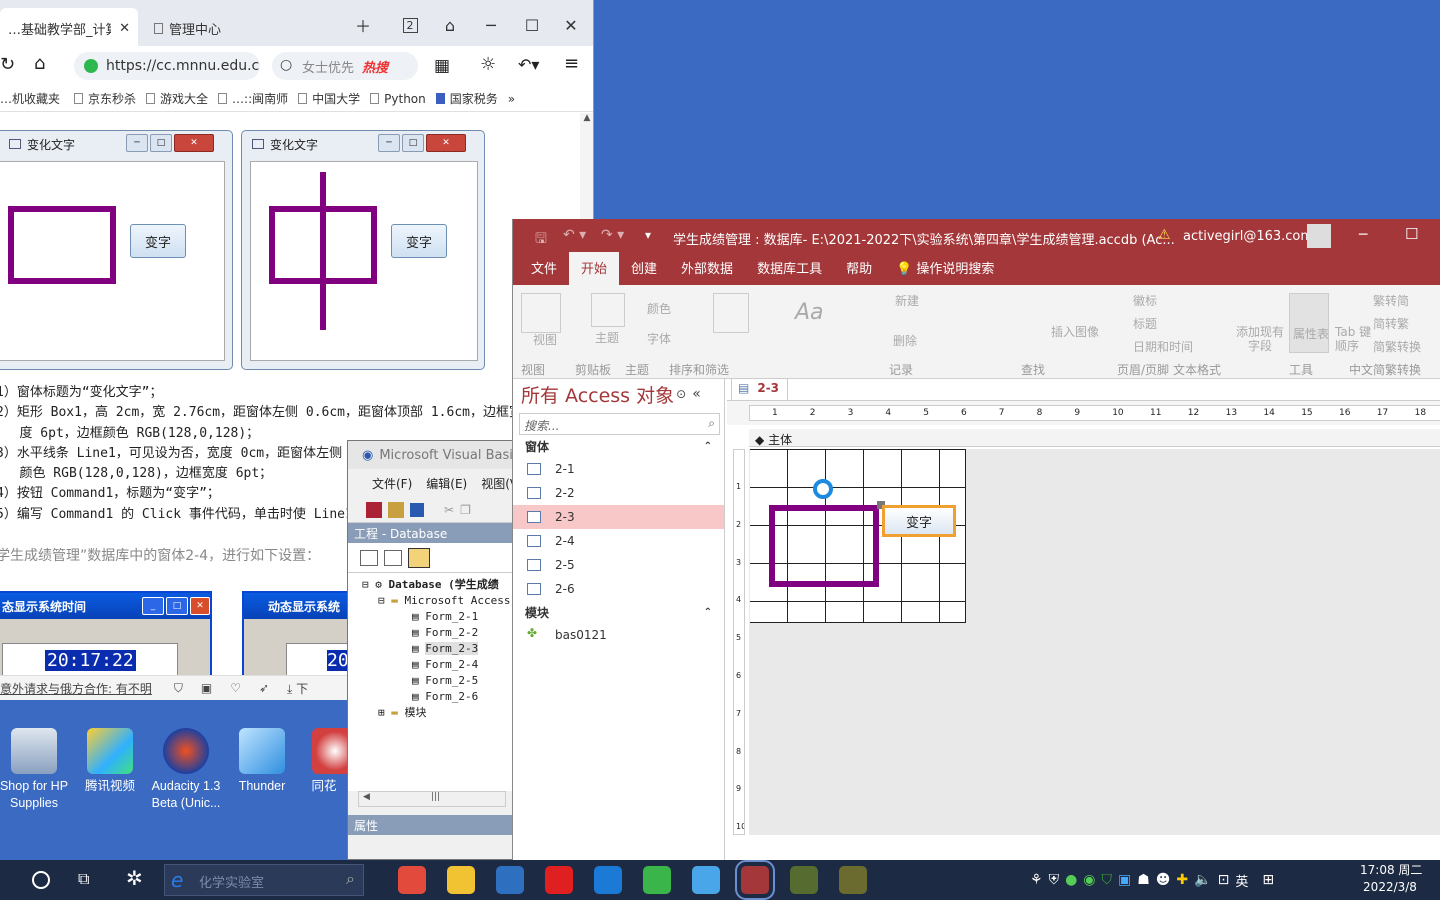  What do you see at coordinates (393, 557) in the screenshot?
I see `view-object-icon` at bounding box center [393, 557].